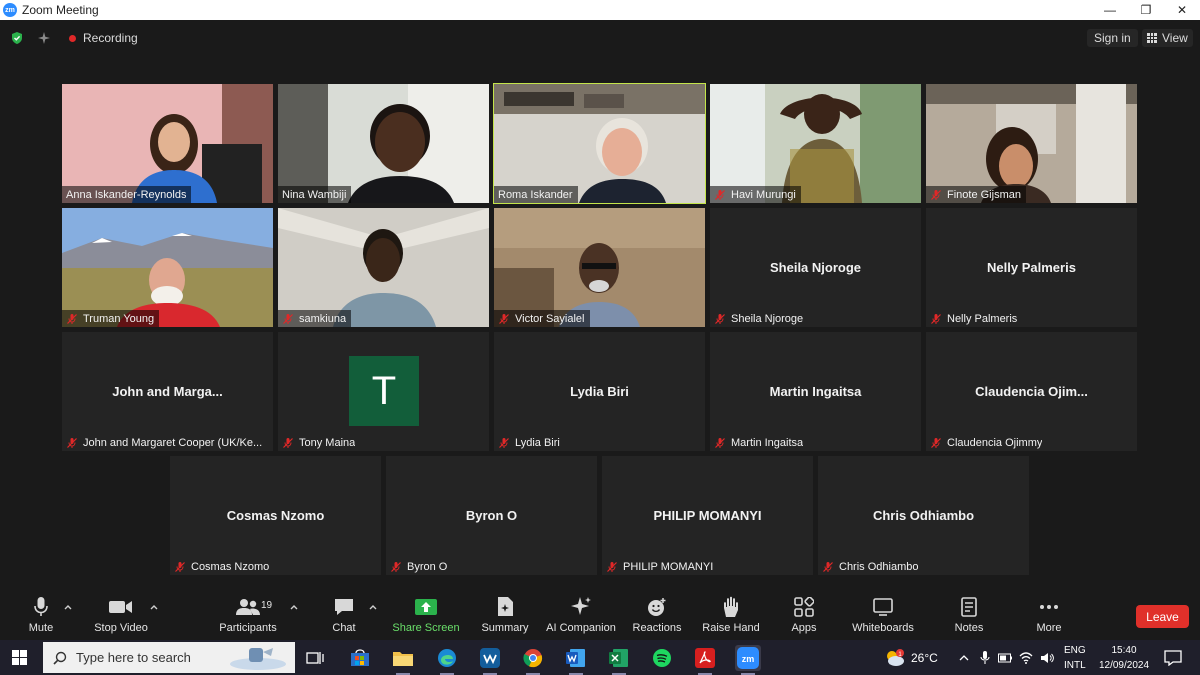 The image size is (1200, 675). Describe the element at coordinates (707, 515) in the screenshot. I see `participant-tile: PHILIP MOMANYI PHILIP MOMANYI` at that location.